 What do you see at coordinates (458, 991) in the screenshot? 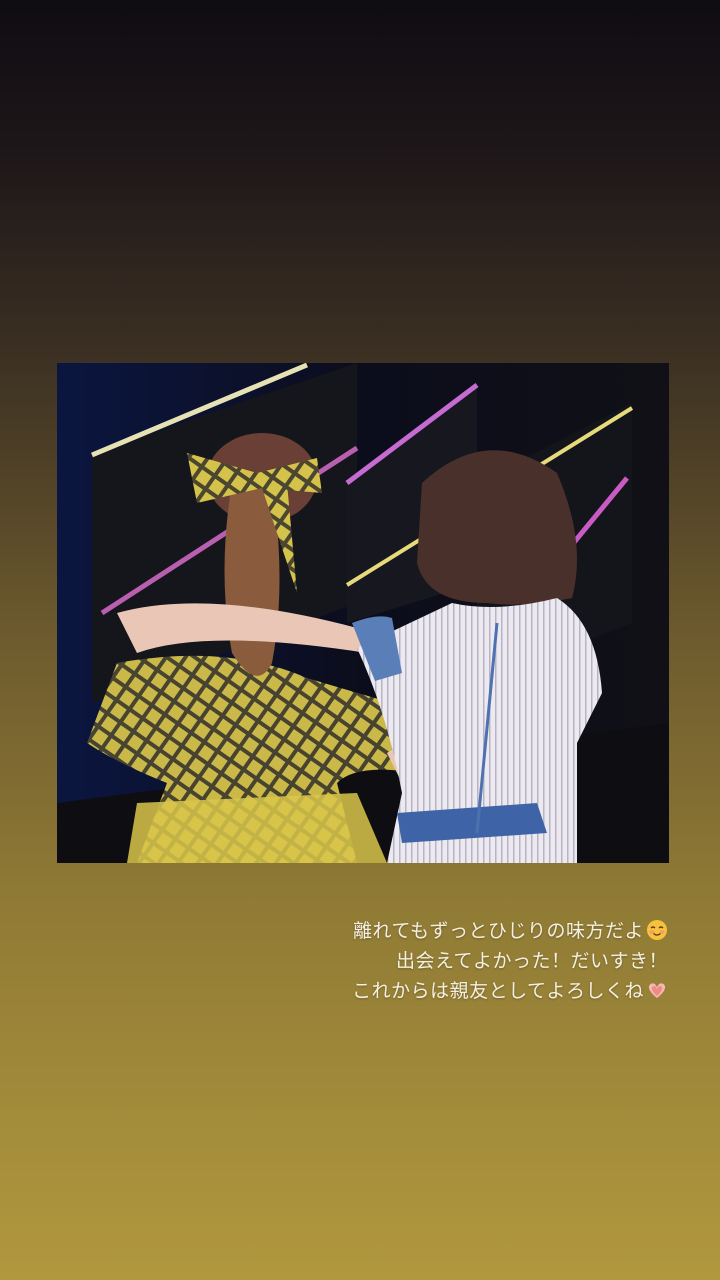
I see `caption-line-3: これからは親友としてよろしくね` at bounding box center [458, 991].